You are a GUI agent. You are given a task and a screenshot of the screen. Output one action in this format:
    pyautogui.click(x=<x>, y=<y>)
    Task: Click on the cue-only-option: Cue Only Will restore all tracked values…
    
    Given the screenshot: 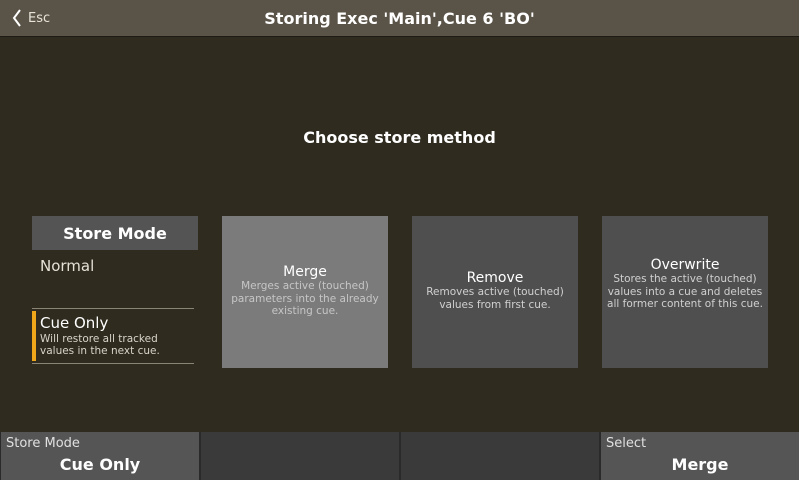 What is the action you would take?
    pyautogui.click(x=113, y=336)
    